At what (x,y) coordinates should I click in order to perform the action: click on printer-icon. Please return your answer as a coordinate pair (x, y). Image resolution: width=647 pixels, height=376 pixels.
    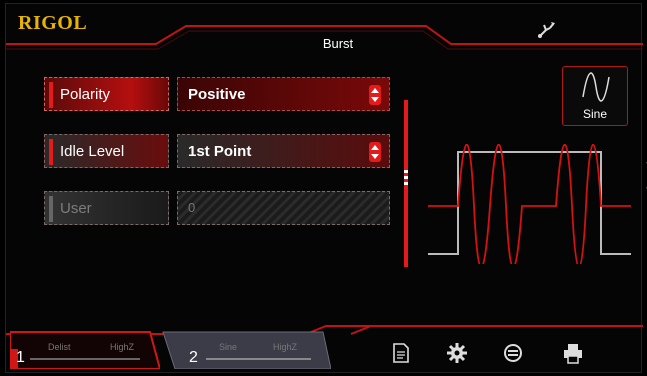
    Looking at the image, I should click on (573, 353).